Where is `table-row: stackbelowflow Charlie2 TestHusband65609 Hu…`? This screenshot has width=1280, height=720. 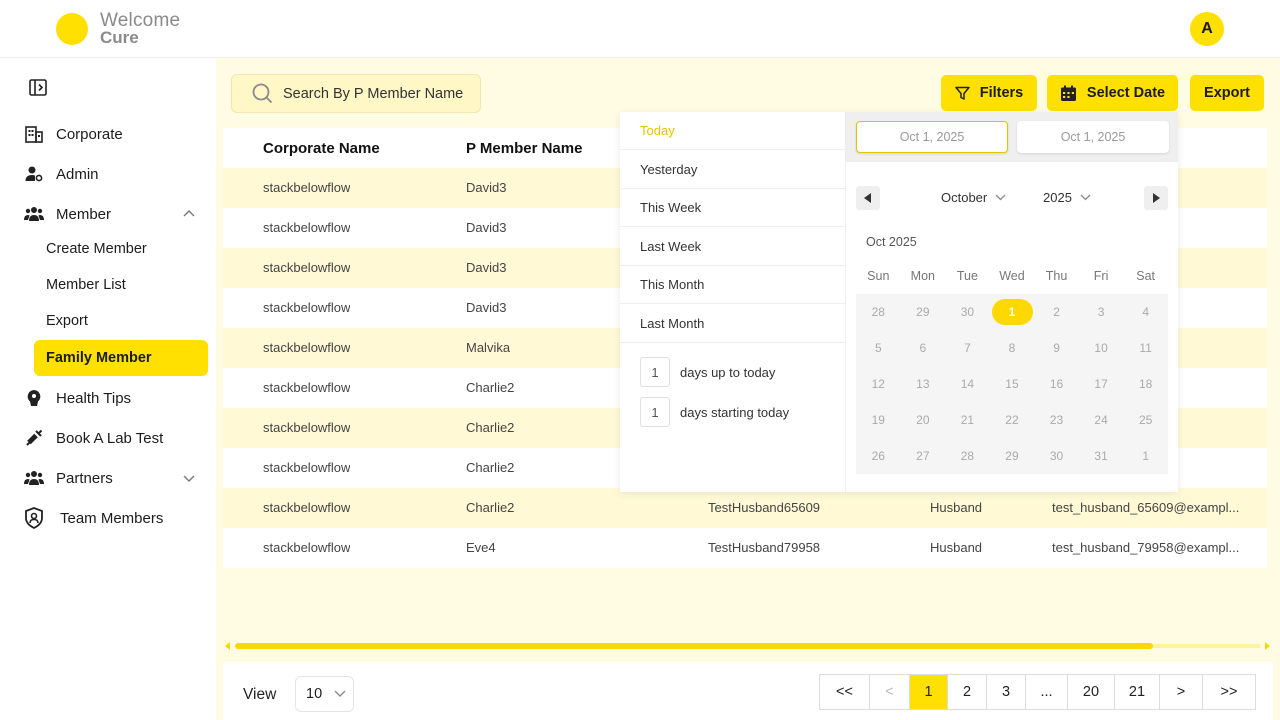 table-row: stackbelowflow Charlie2 TestHusband65609 Hu… is located at coordinates (745, 508).